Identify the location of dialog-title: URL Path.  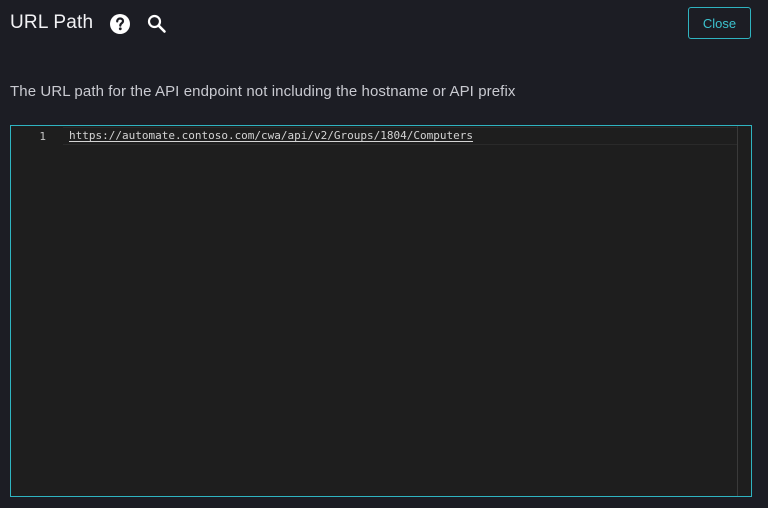
(52, 22).